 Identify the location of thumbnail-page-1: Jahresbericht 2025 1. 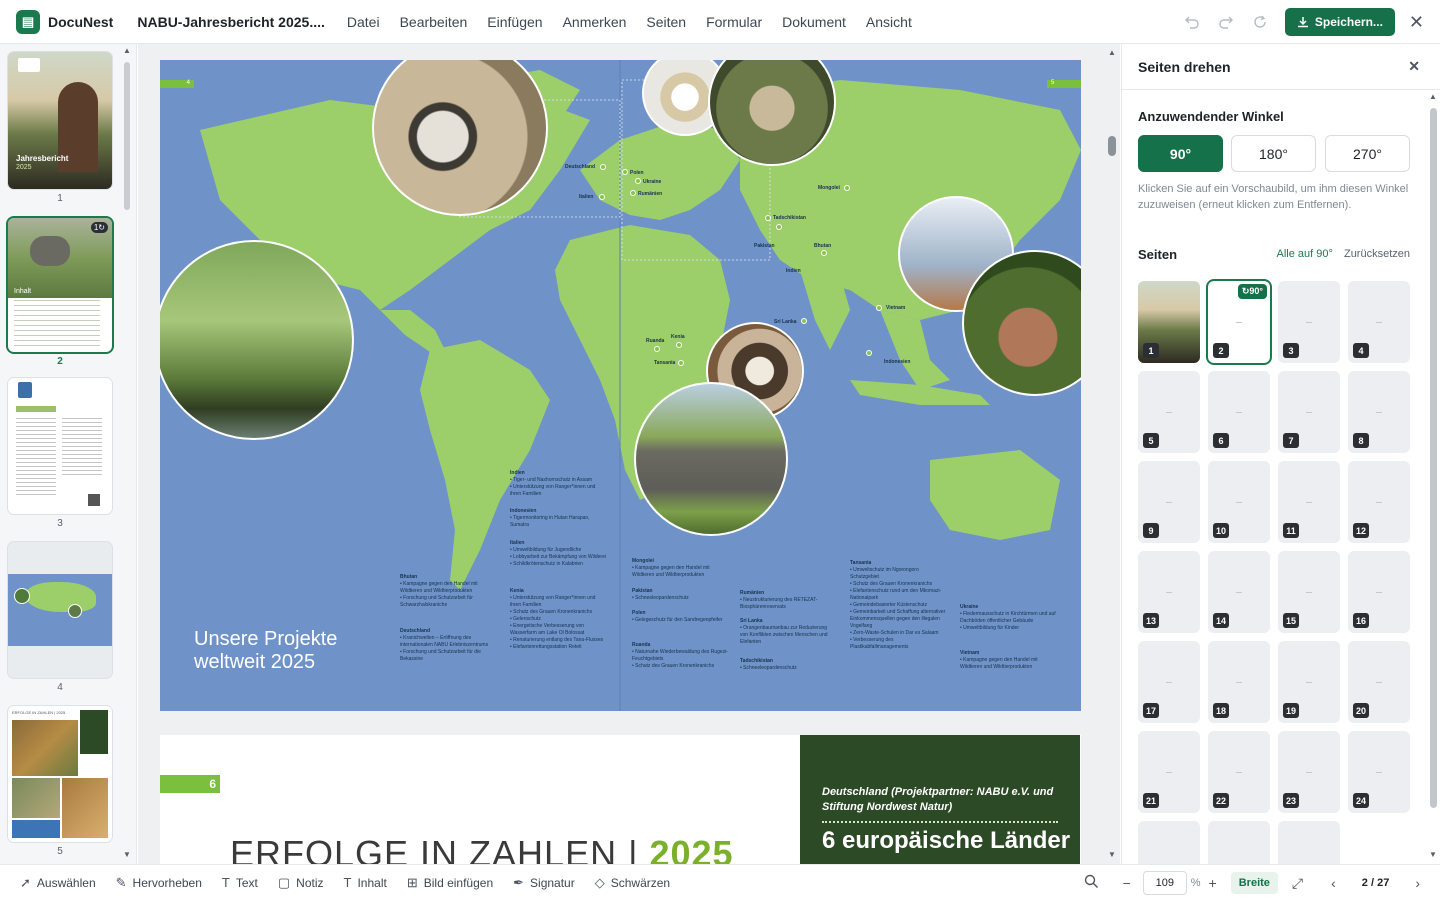
(60, 128).